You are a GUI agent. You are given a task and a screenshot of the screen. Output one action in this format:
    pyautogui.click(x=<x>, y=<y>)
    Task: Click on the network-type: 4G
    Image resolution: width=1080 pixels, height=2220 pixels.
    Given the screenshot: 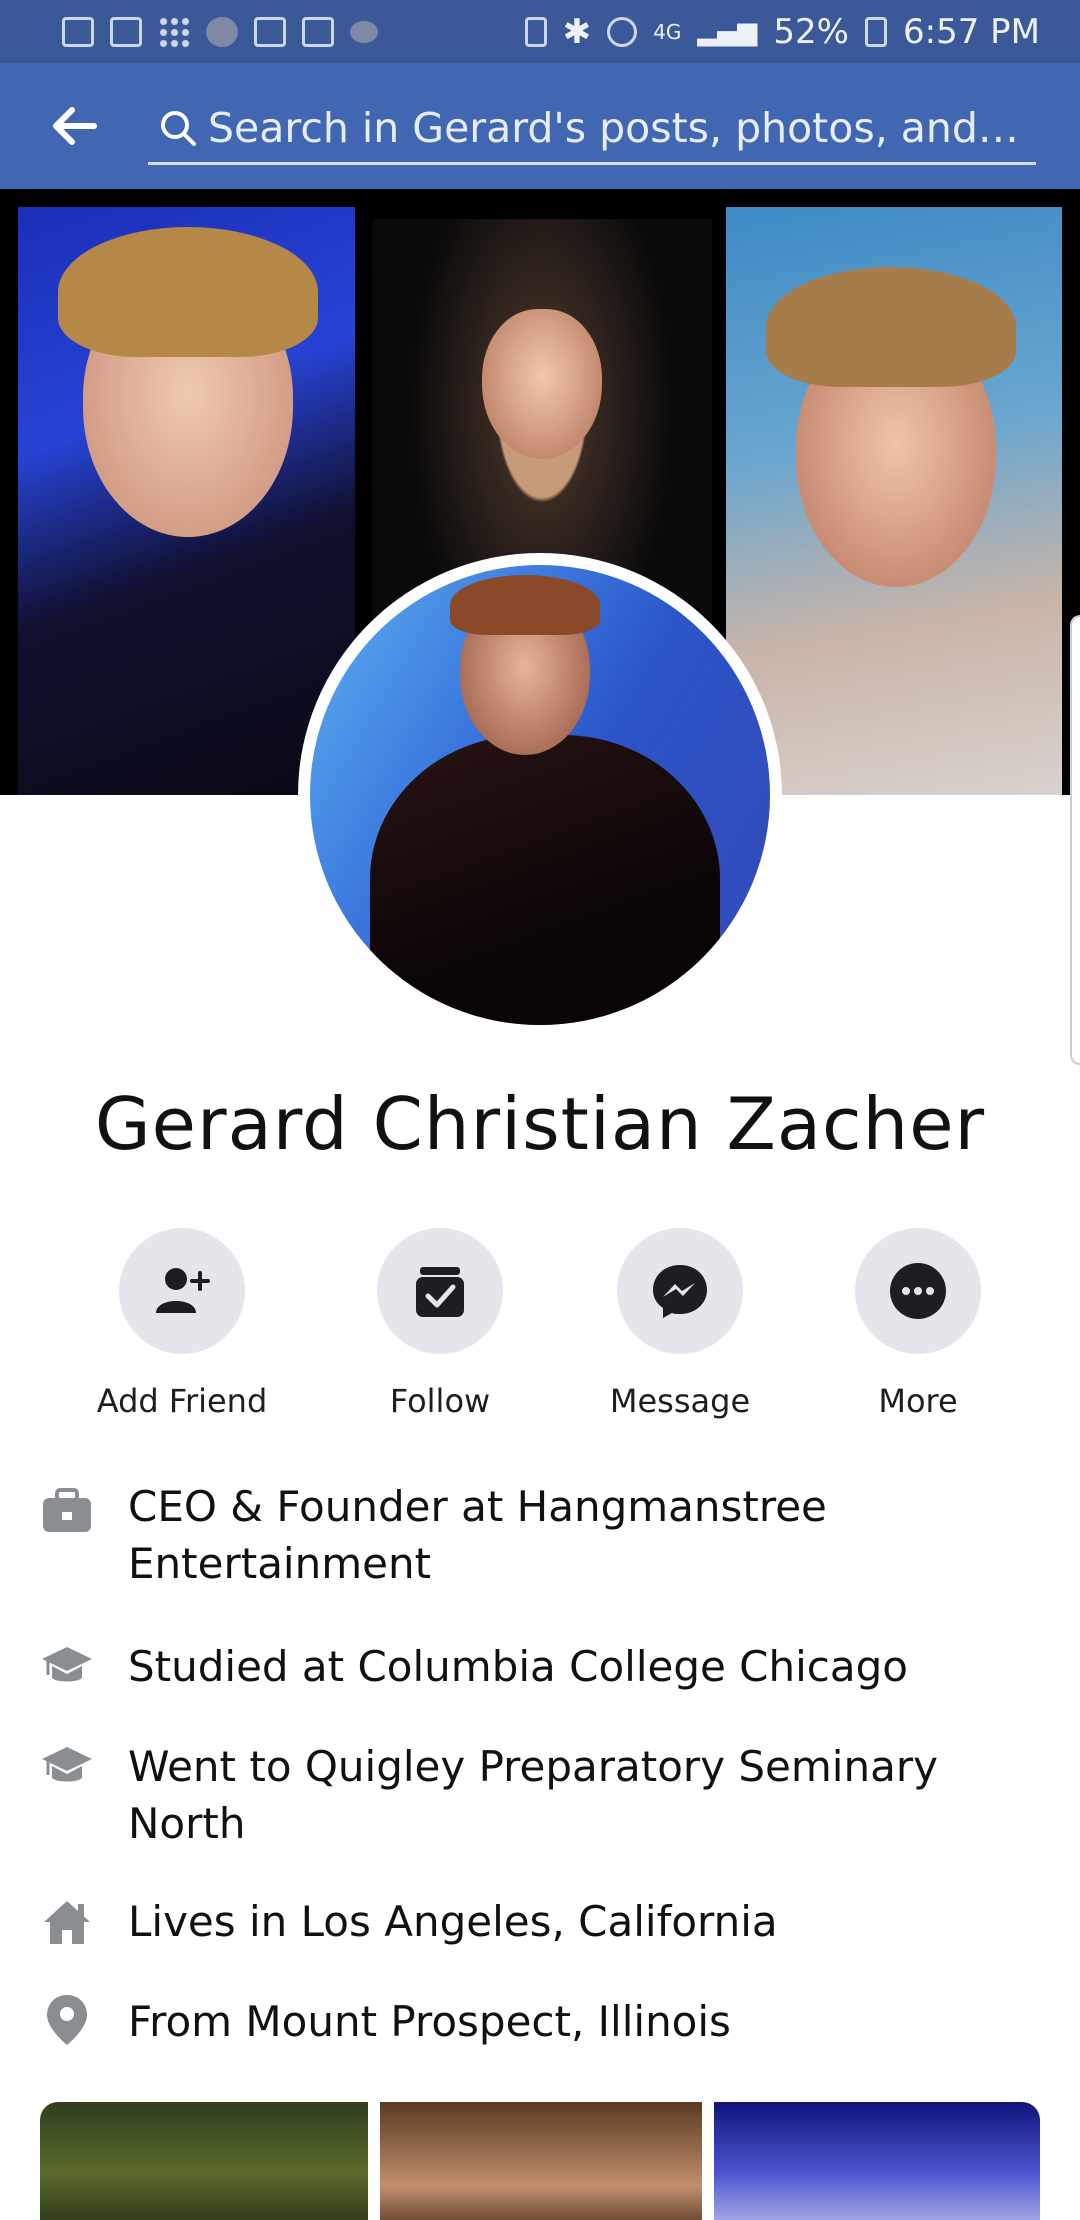 What is the action you would take?
    pyautogui.click(x=667, y=31)
    